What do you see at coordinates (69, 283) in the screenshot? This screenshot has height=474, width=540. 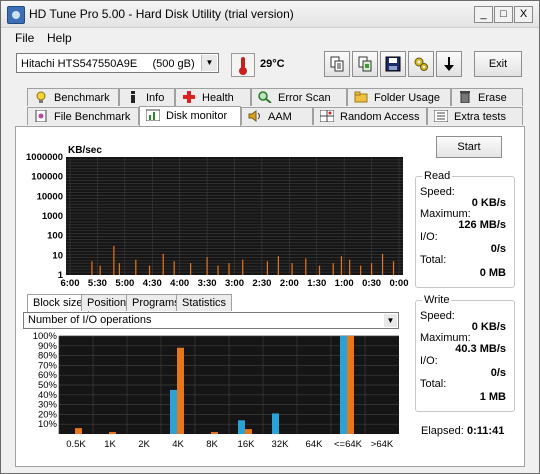 I see `x-tick-label: 6:00` at bounding box center [69, 283].